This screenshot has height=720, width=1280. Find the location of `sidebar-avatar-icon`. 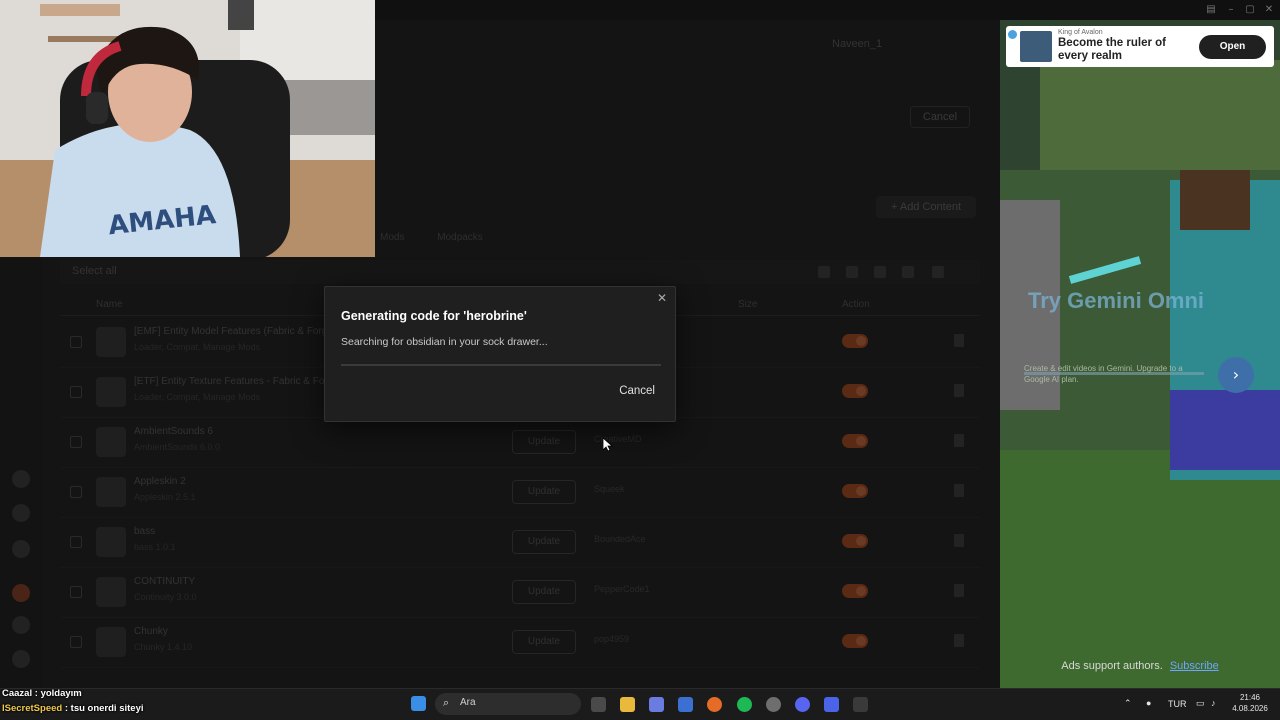

sidebar-avatar-icon is located at coordinates (21, 513).